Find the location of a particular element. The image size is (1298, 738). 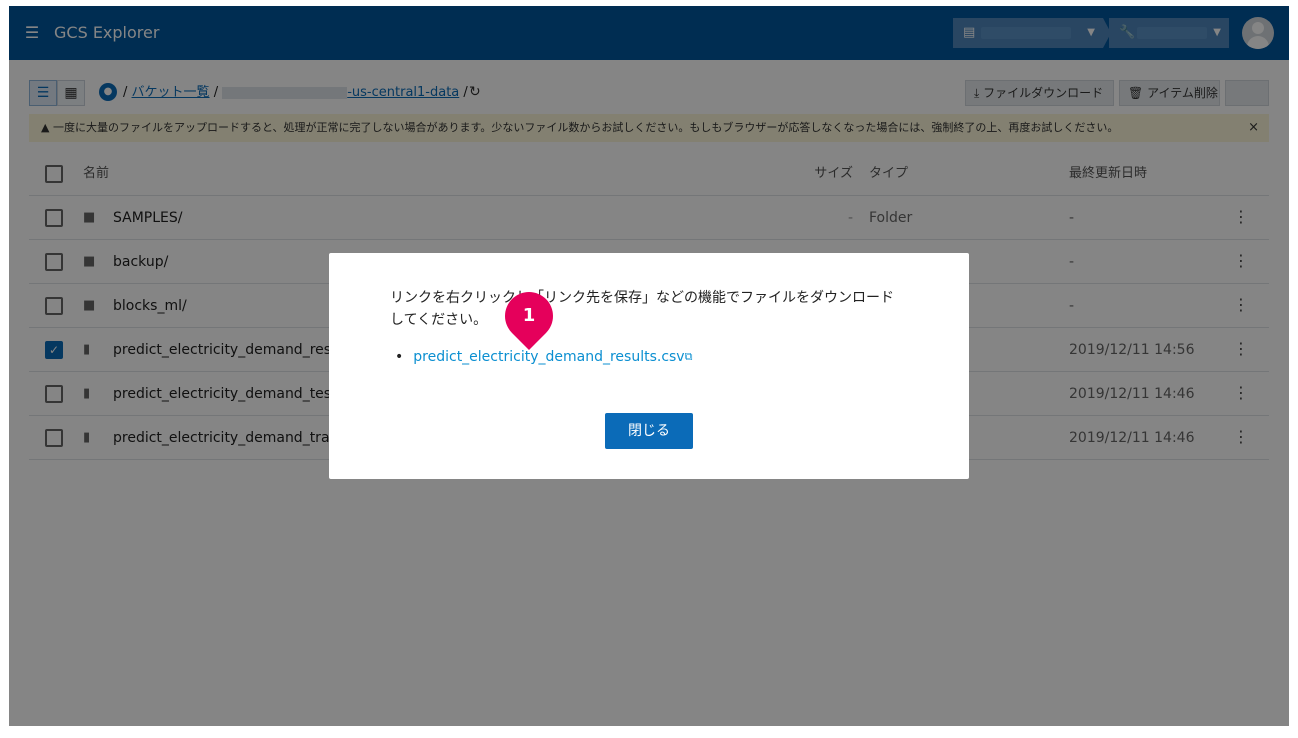

callout-marker: 1 is located at coordinates (529, 316).